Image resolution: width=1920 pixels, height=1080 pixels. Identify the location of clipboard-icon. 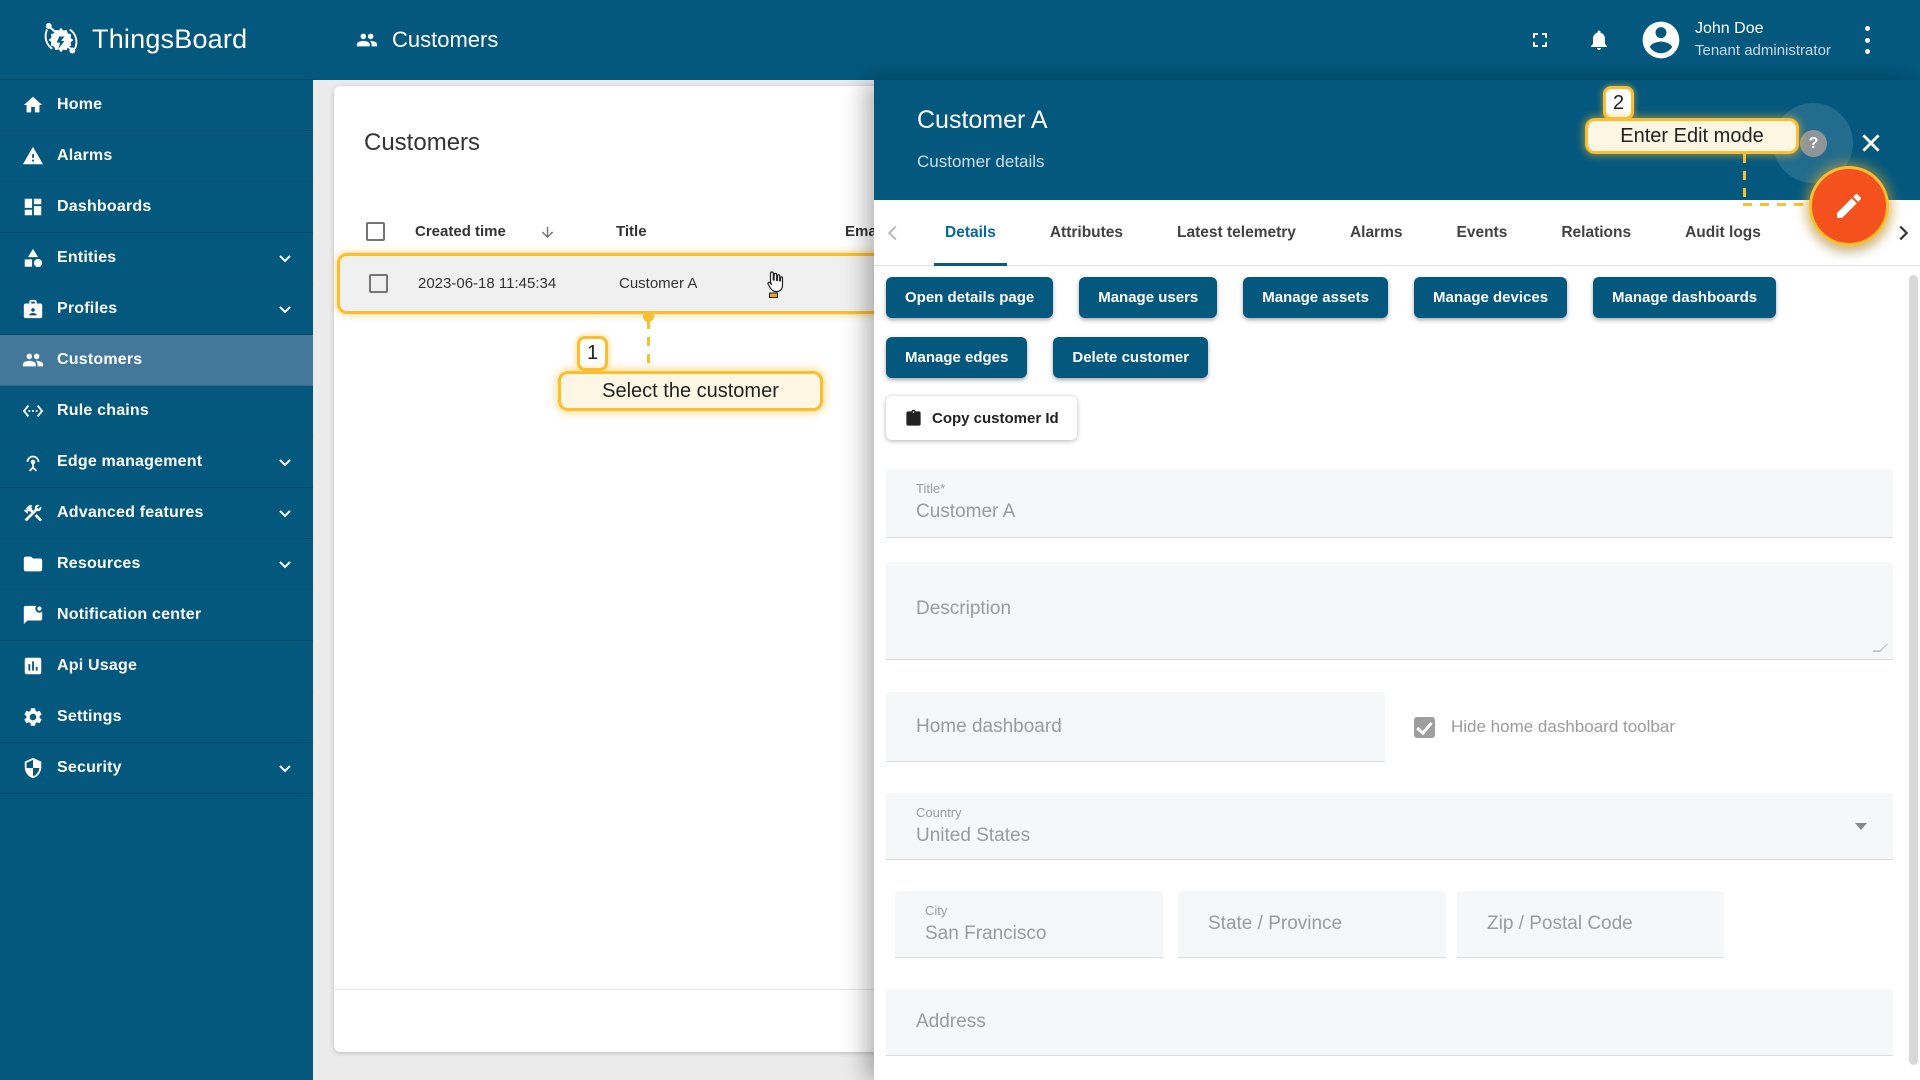
(913, 417).